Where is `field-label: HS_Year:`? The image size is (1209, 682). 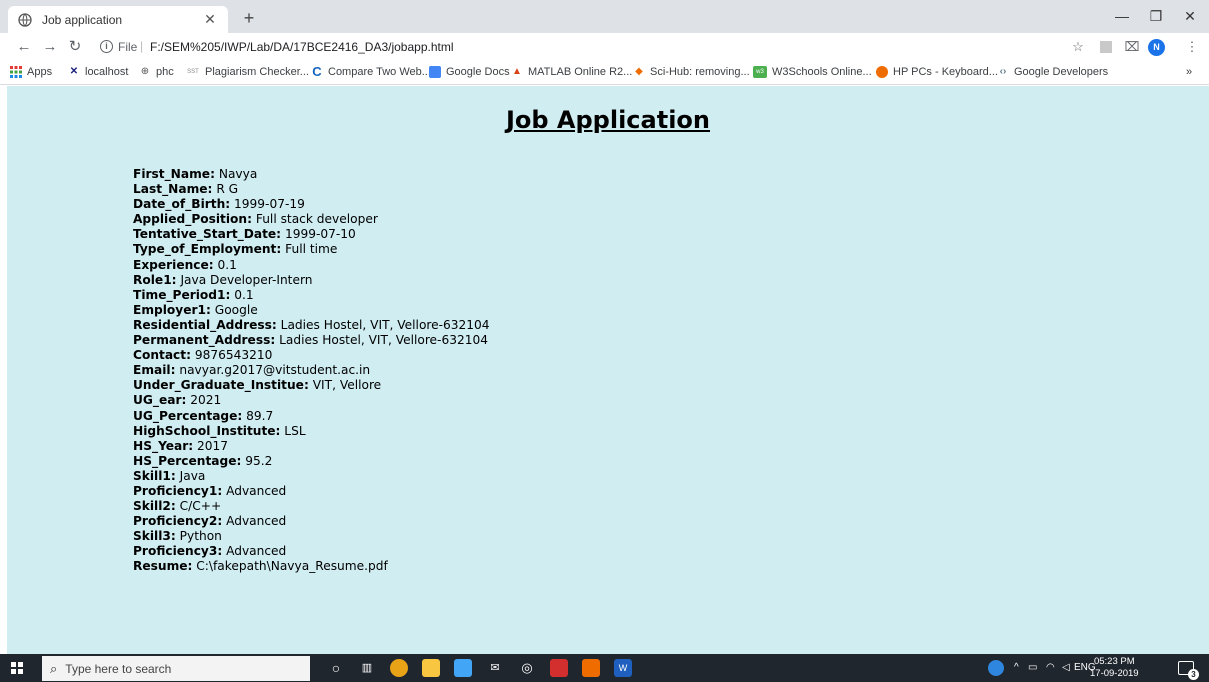 field-label: HS_Year: is located at coordinates (163, 445).